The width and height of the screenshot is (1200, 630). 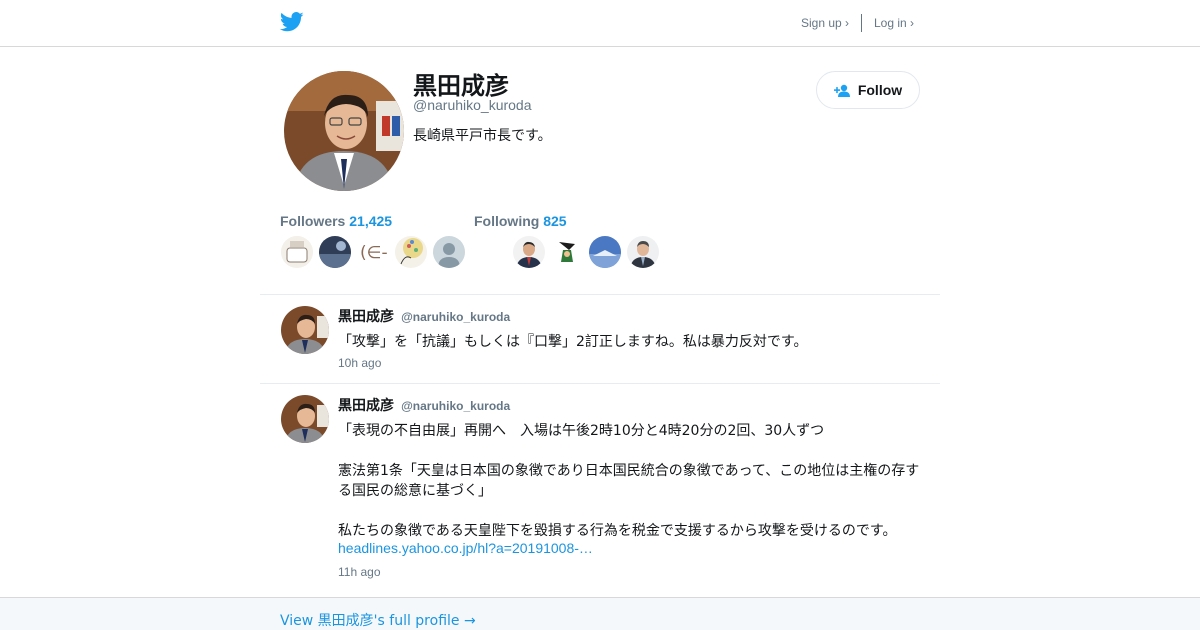 What do you see at coordinates (415, 491) in the screenshot?
I see `tweet-text: る国民の総意に基づく」` at bounding box center [415, 491].